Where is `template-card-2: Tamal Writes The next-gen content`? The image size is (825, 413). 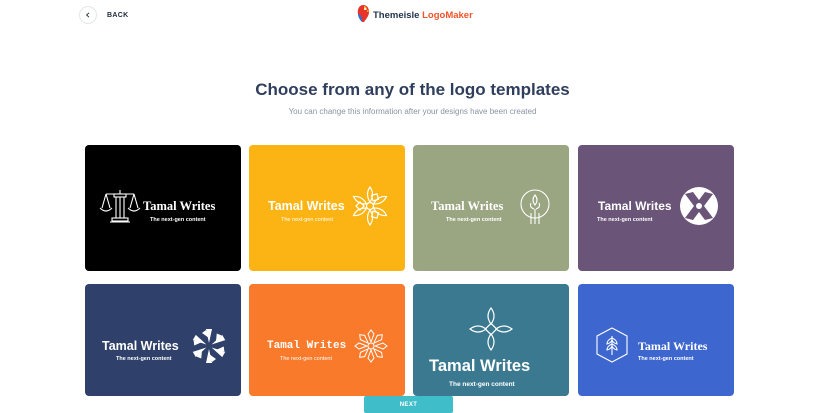
template-card-2: Tamal Writes The next-gen content is located at coordinates (327, 208).